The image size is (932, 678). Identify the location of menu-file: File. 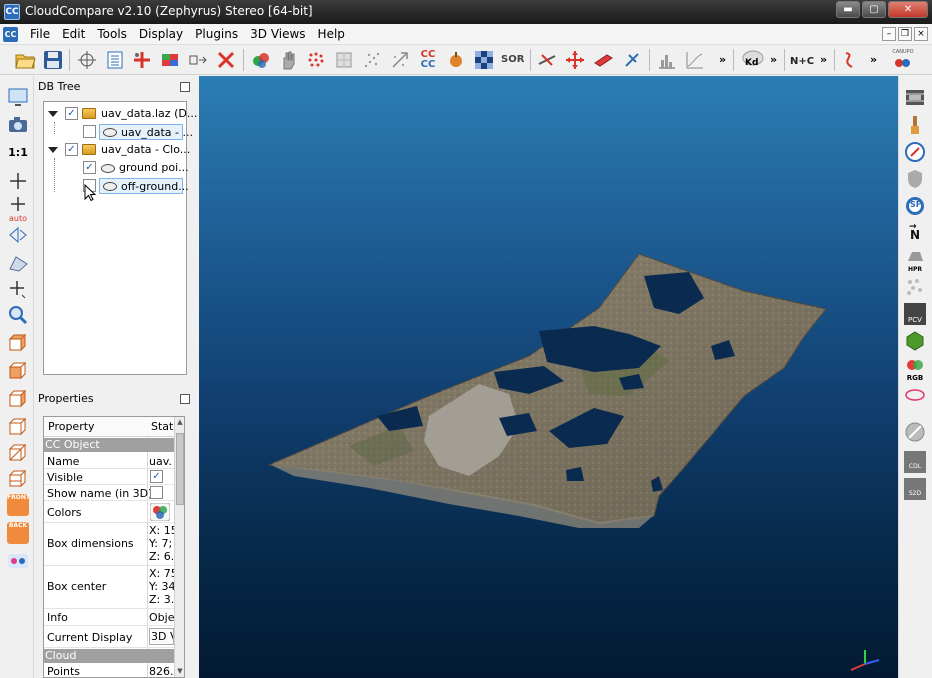
(40, 34).